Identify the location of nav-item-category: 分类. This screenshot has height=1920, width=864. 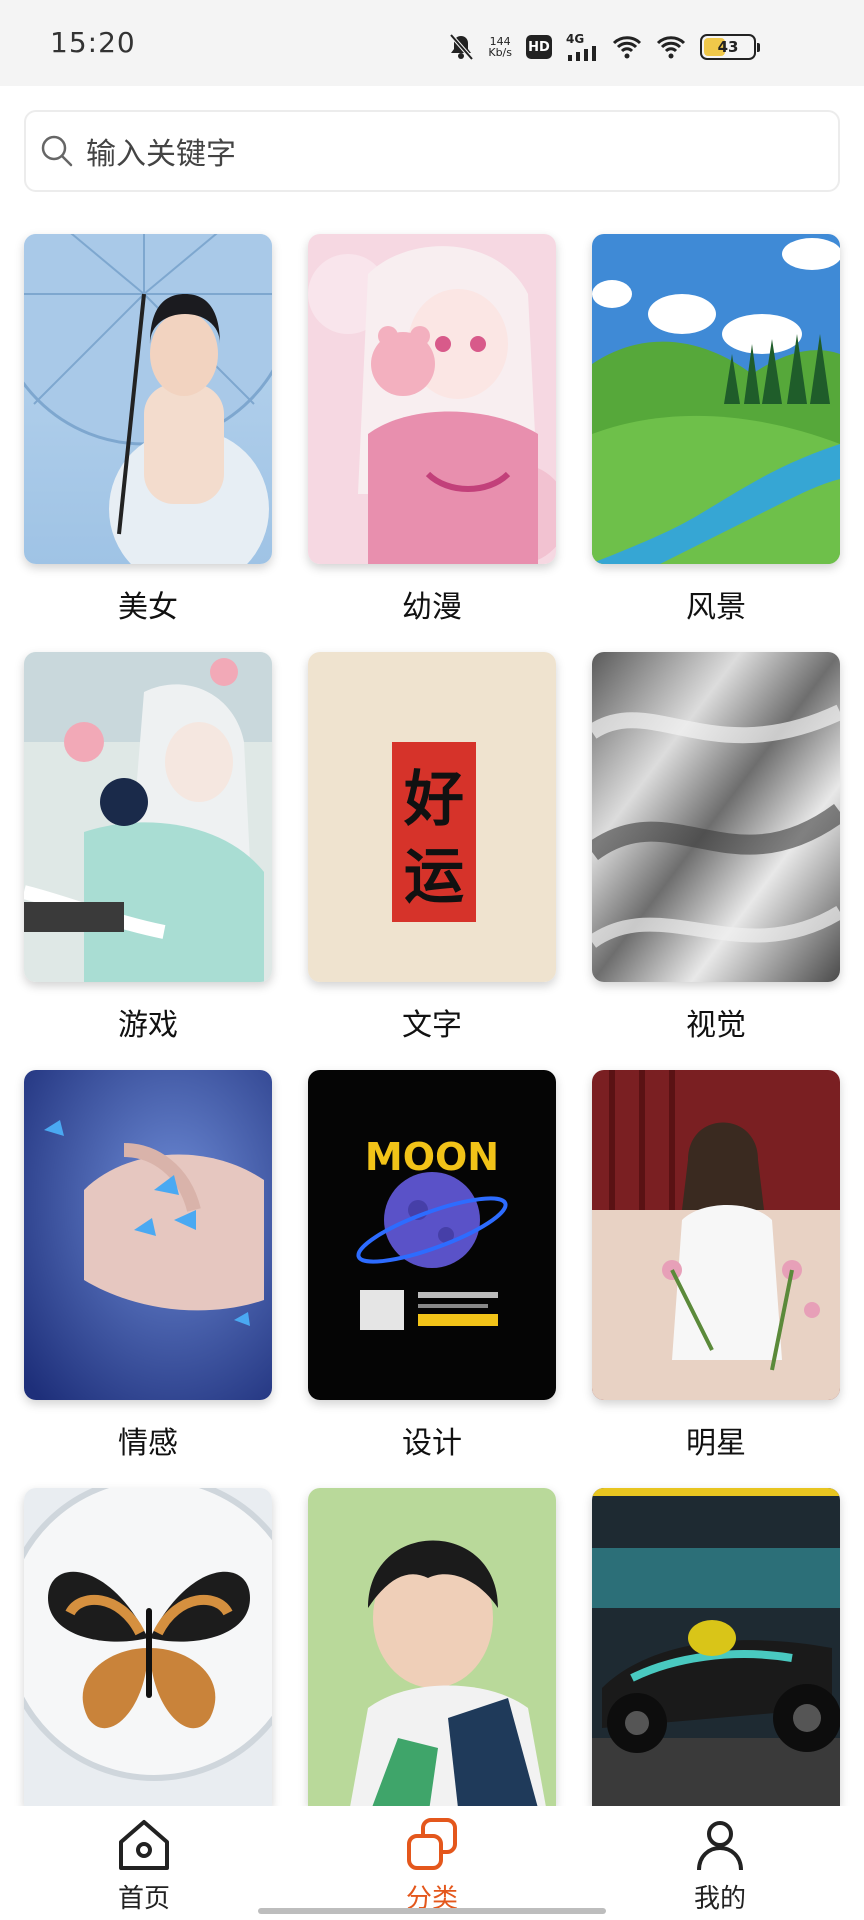
(432, 1860).